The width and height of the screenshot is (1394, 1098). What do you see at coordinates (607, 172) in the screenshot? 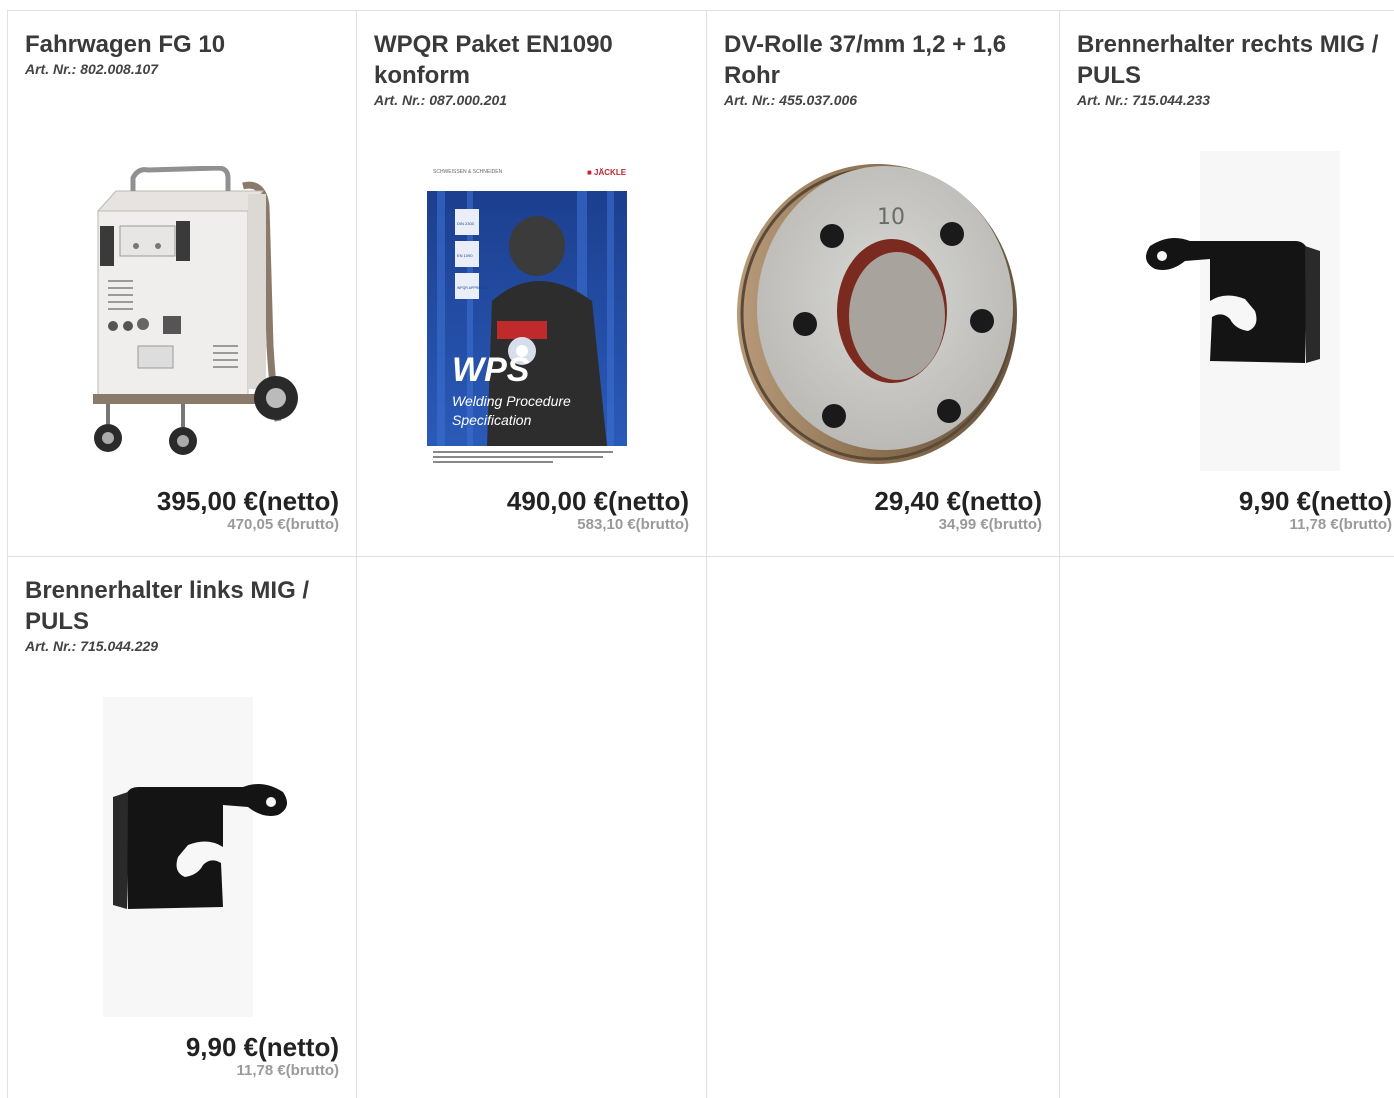
I see `brochure-brand-text: ■ JÄCKLE` at bounding box center [607, 172].